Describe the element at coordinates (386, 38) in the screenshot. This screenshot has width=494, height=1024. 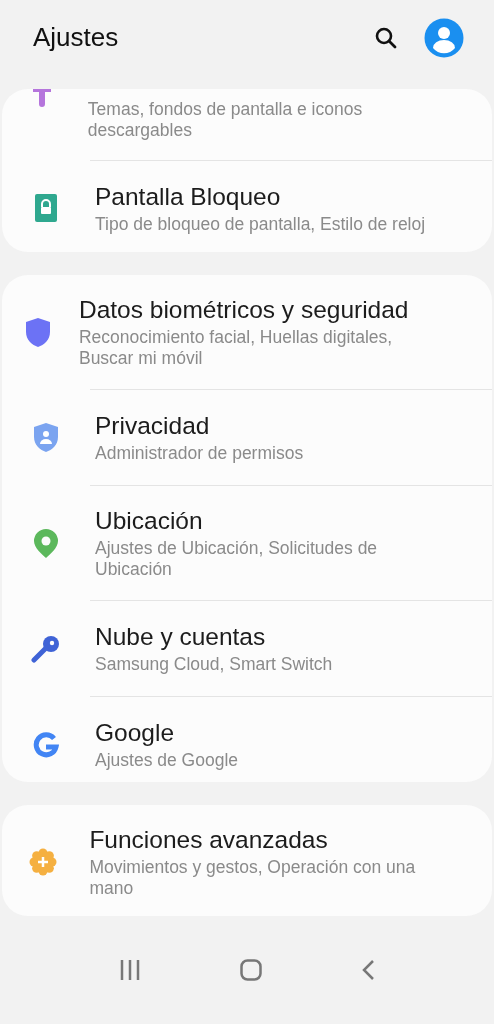
I see `search-icon` at that location.